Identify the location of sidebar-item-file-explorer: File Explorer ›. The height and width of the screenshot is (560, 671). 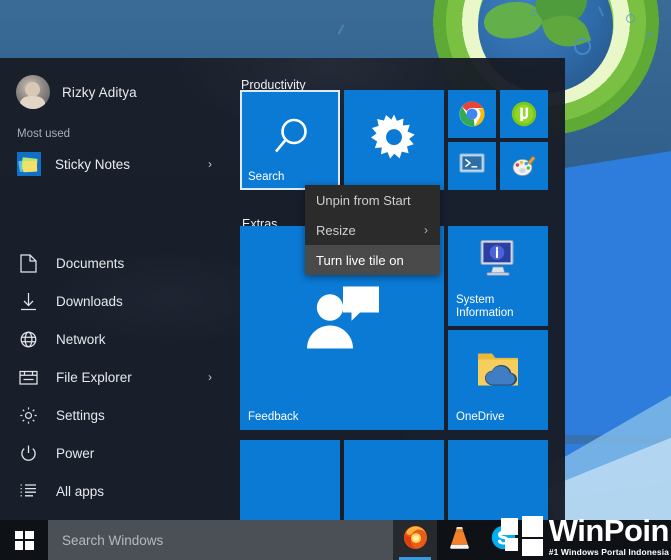
(114, 377).